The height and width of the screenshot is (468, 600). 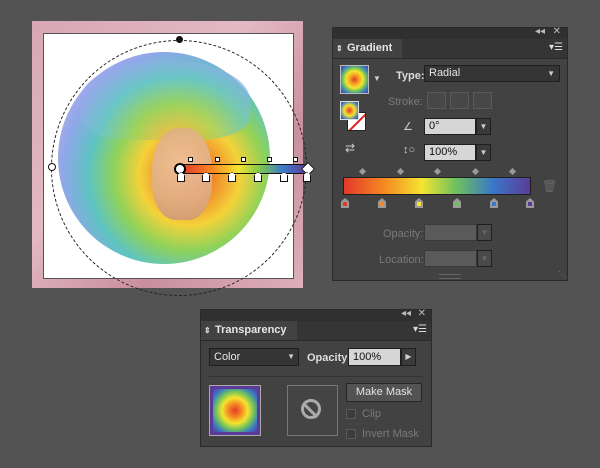 What do you see at coordinates (351, 434) in the screenshot?
I see `invert-mask-checkbox` at bounding box center [351, 434].